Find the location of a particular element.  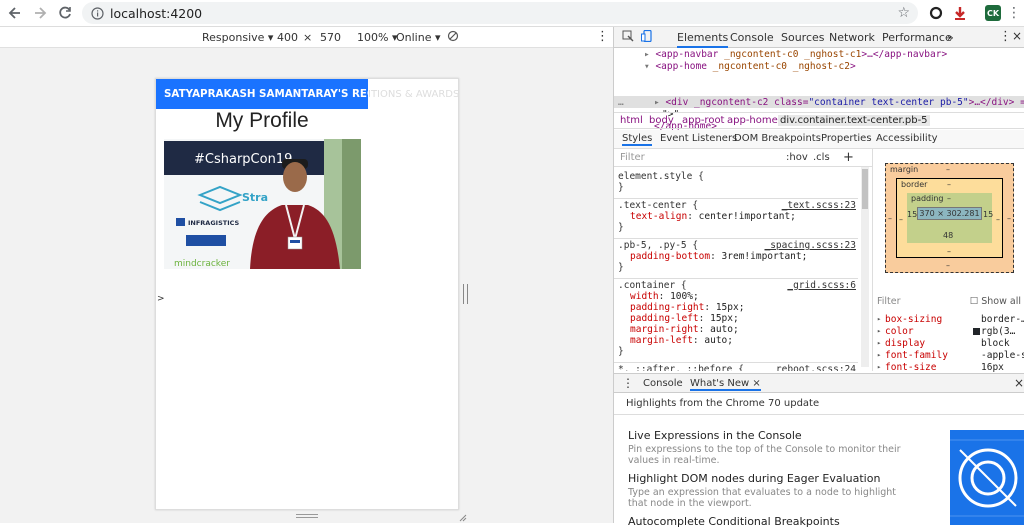

extension-sync-icon is located at coordinates (936, 13).